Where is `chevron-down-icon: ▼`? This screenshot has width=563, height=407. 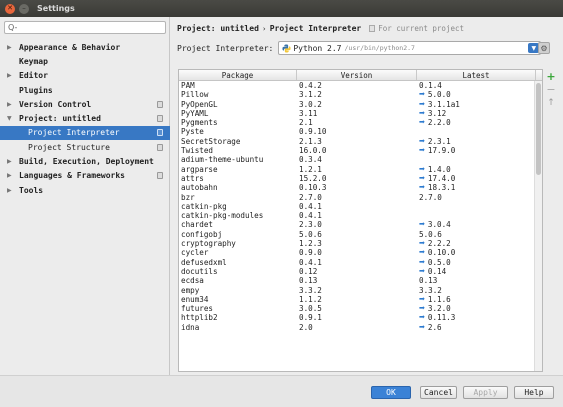
chevron-down-icon: ▼ is located at coordinates (9, 118).